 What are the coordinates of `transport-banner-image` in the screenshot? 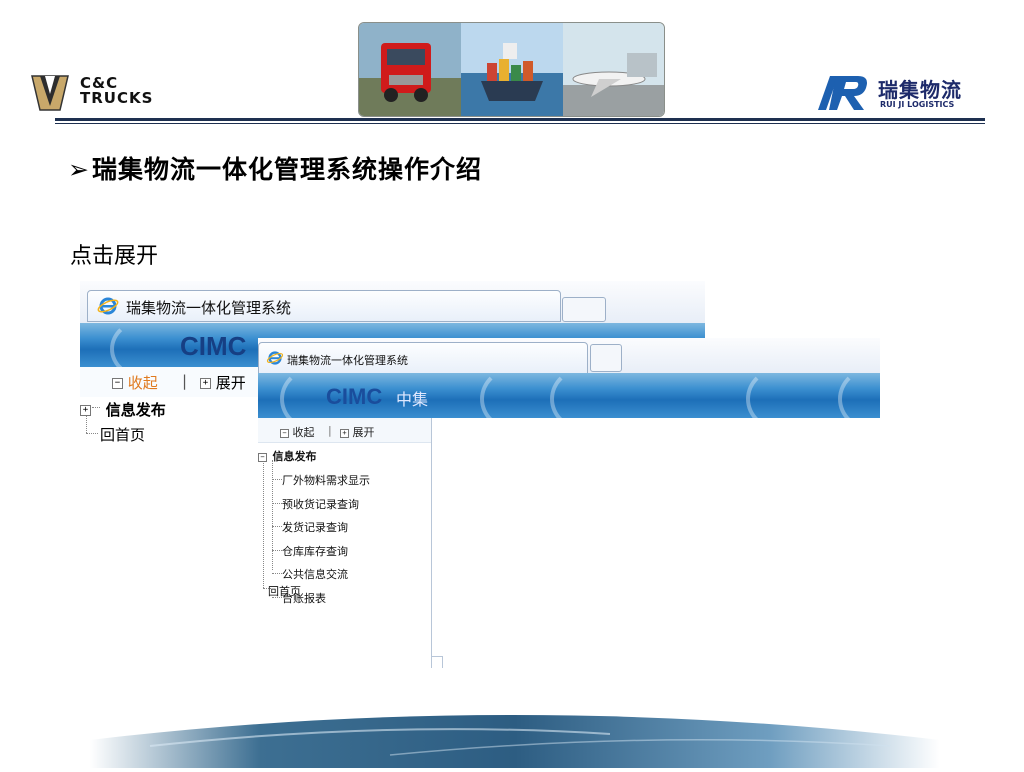 It's located at (511, 69).